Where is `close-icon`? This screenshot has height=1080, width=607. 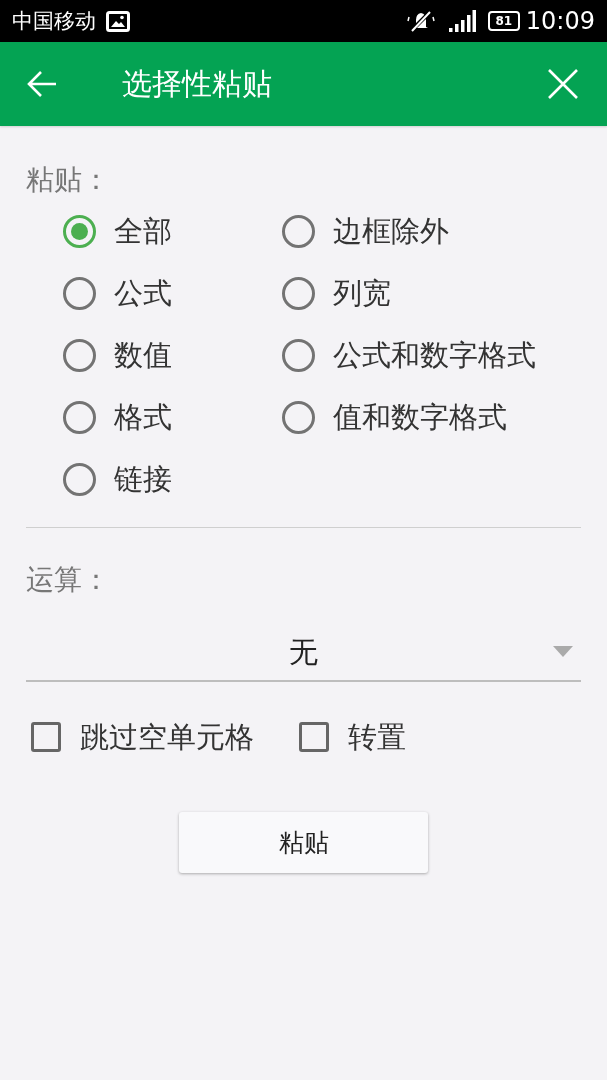 close-icon is located at coordinates (563, 84).